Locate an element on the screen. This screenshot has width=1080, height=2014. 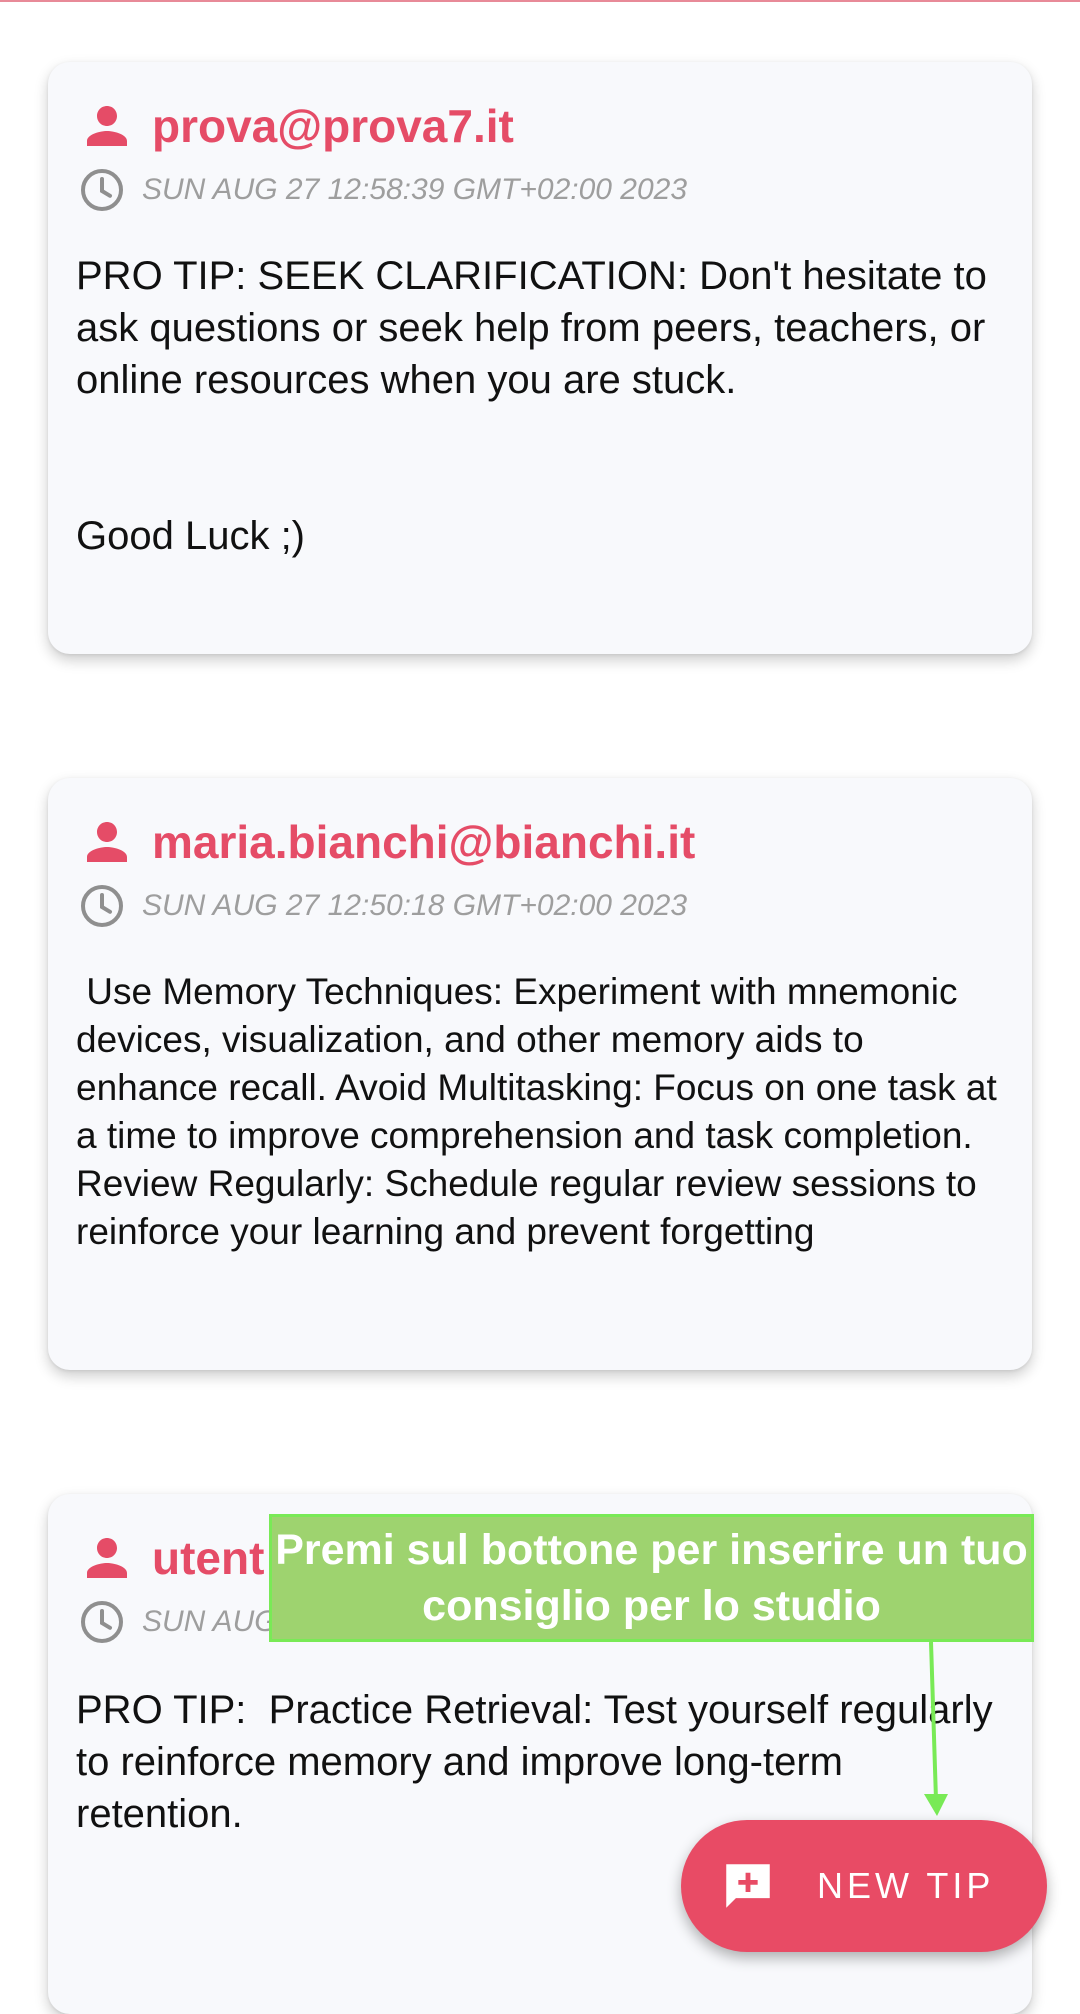
author-email: utent is located at coordinates (208, 1558).